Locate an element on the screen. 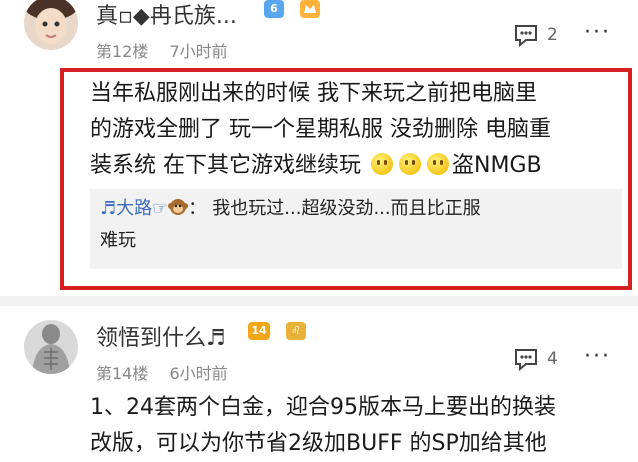 This screenshot has width=638, height=462. divider is located at coordinates (319, 301).